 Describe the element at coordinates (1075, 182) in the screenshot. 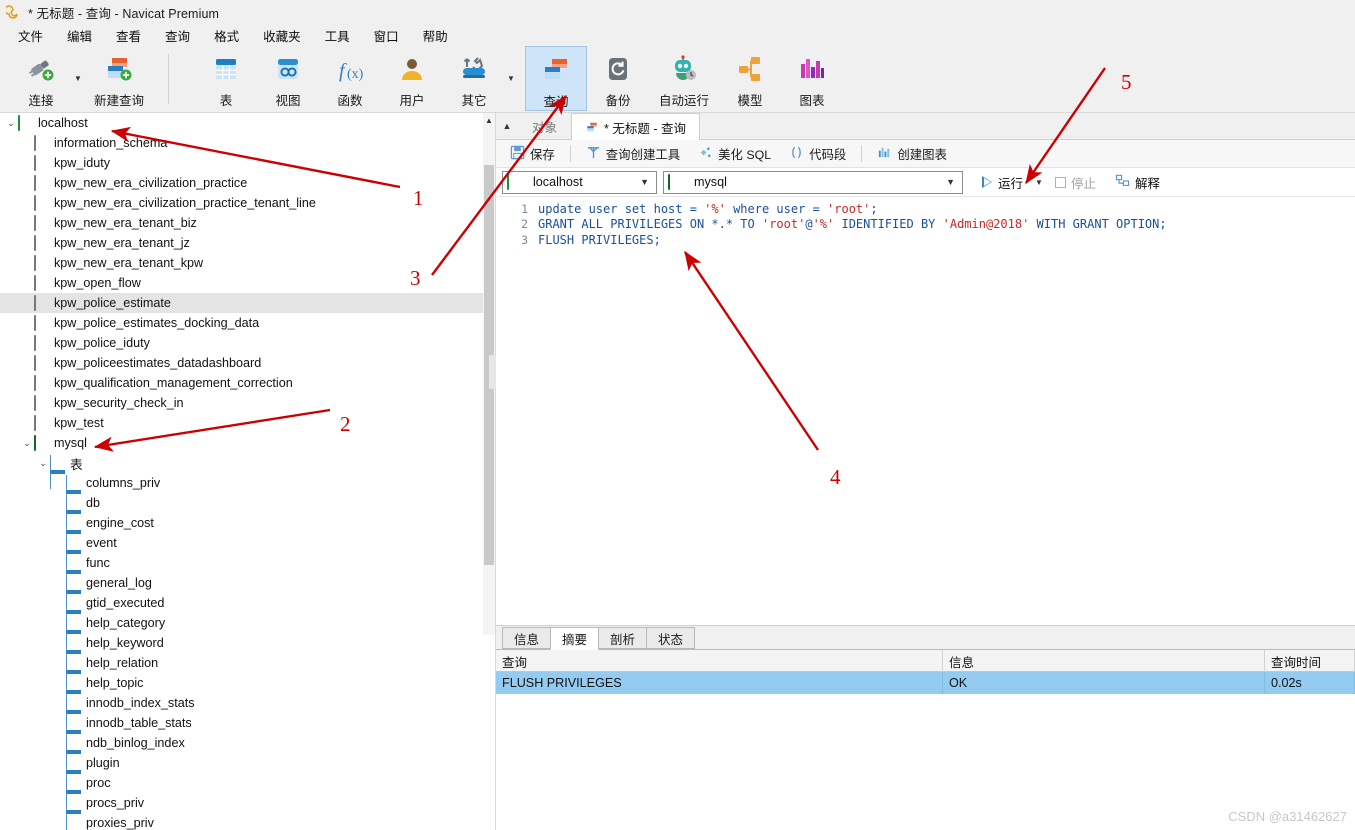

I see `stop-button: 停止` at that location.